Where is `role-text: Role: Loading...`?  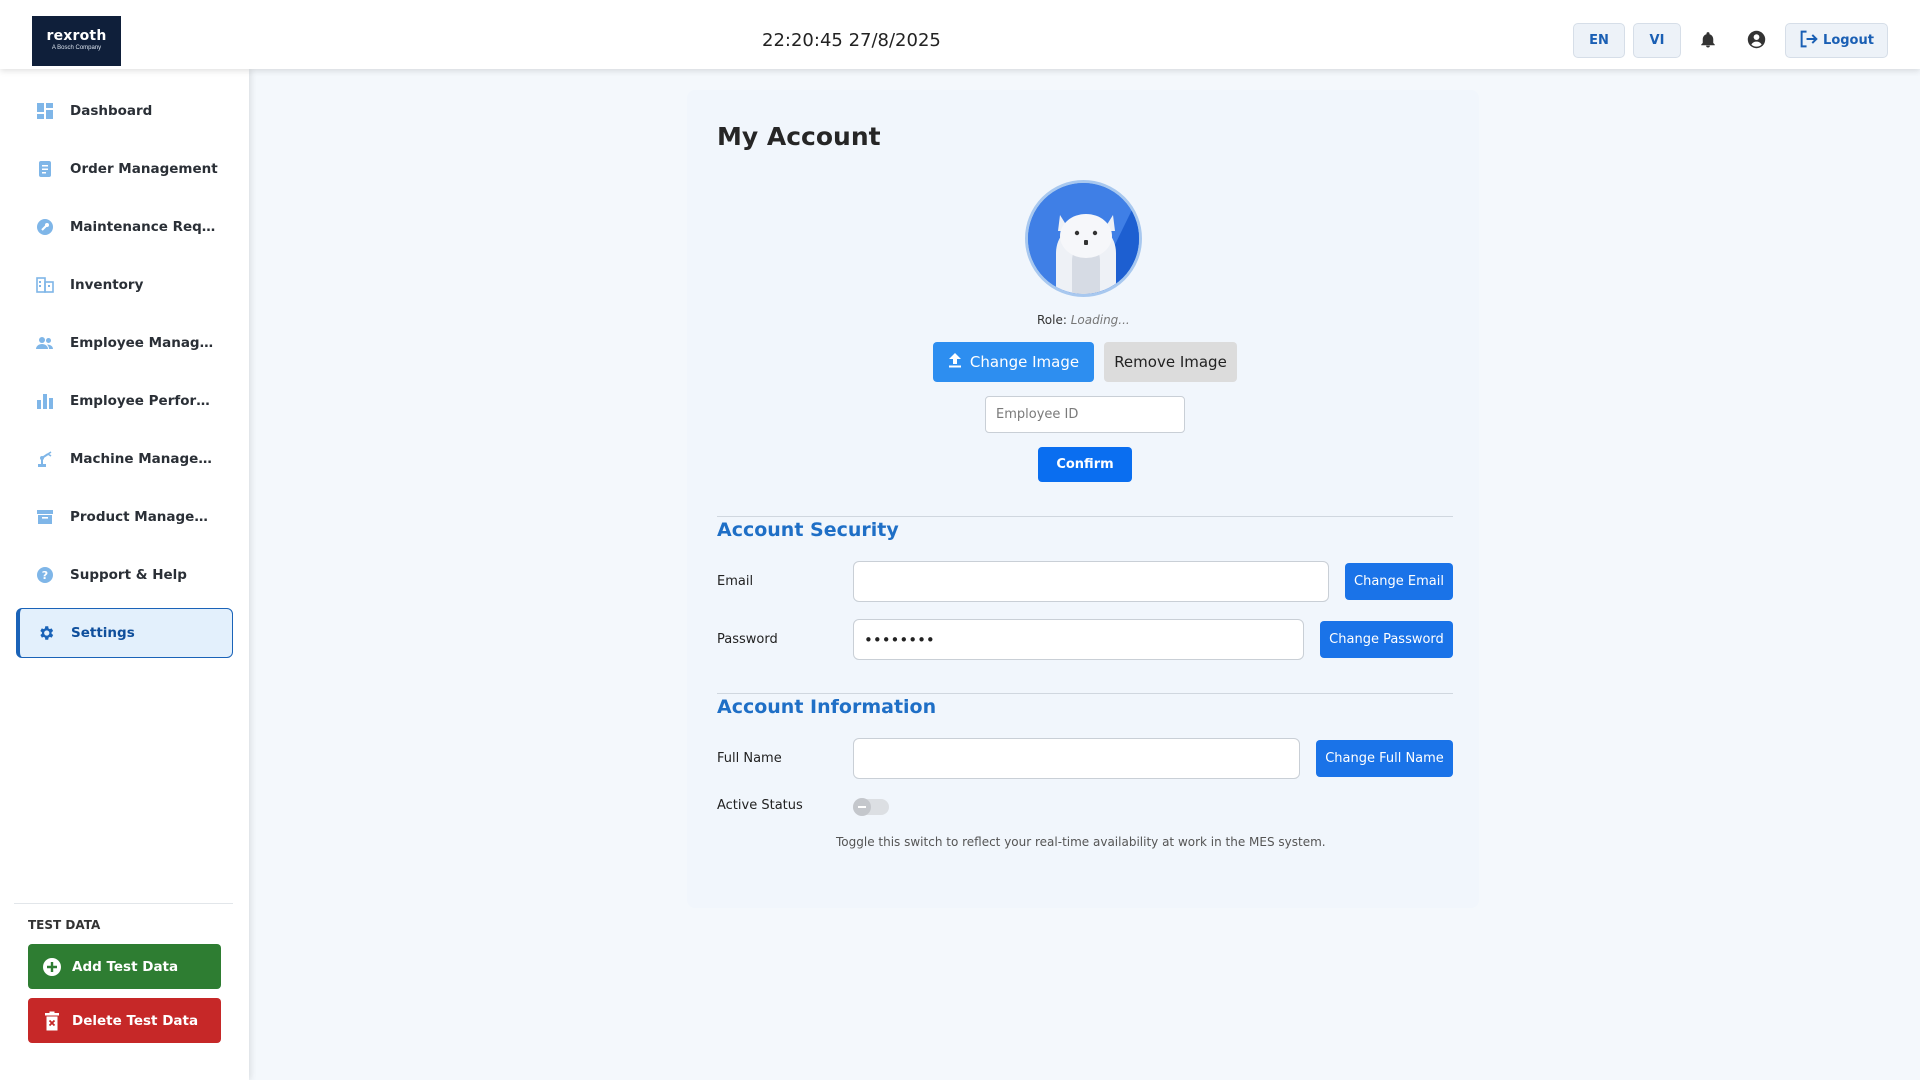
role-text: Role: Loading... is located at coordinates (1083, 320).